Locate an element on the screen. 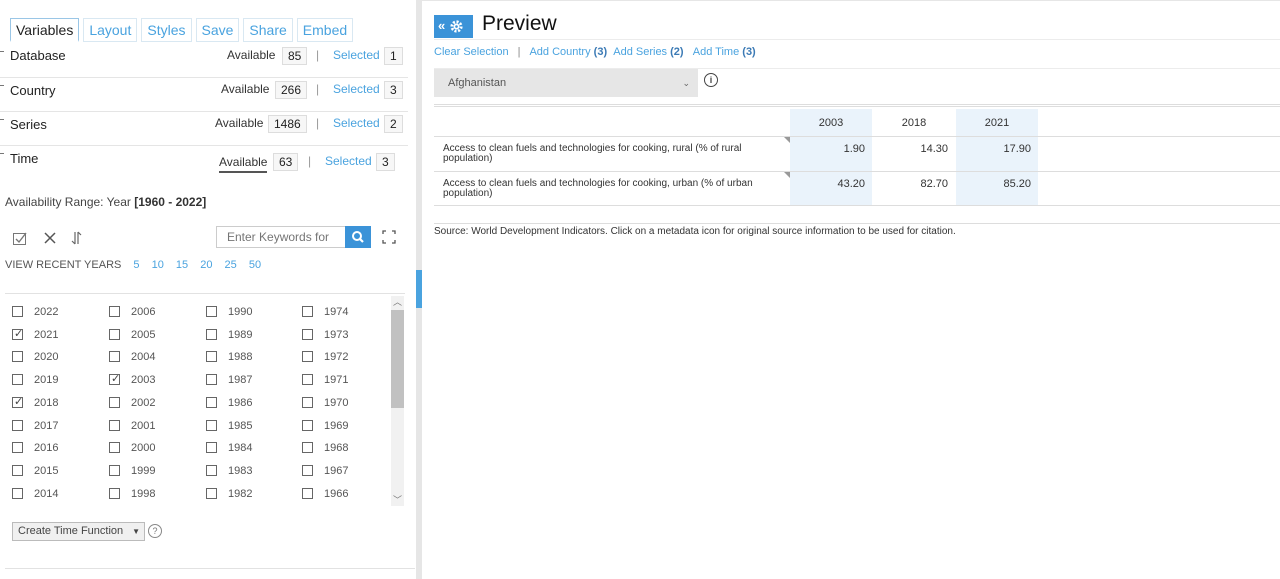 This screenshot has height=579, width=1280. add-time-link: Add Time (3) is located at coordinates (724, 52).